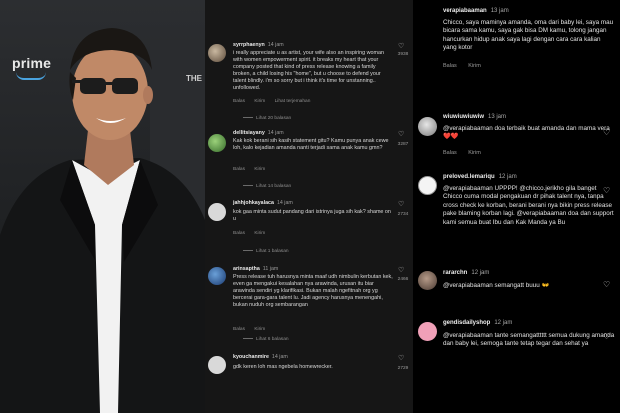 Image resolution: width=620 pixels, height=413 pixels. Describe the element at coordinates (403, 214) in the screenshot. I see `like-count: 2734` at that location.